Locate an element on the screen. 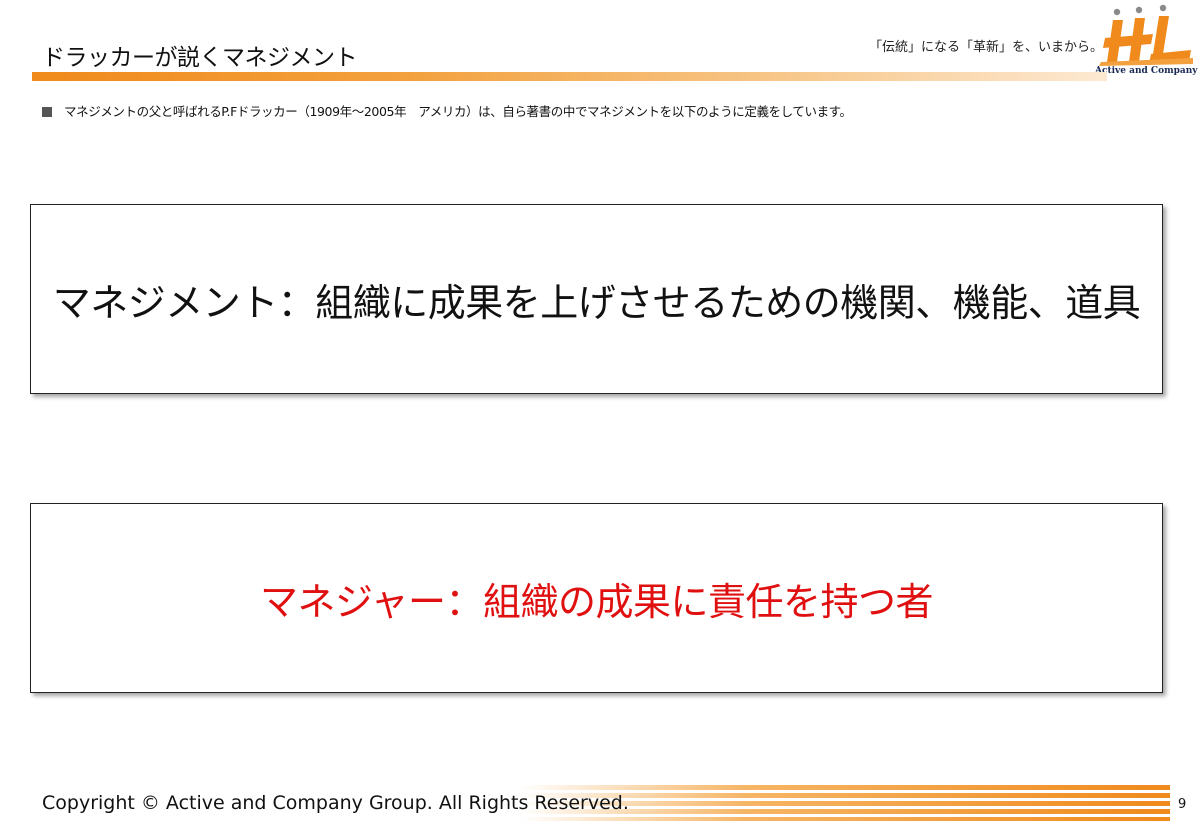 The image size is (1200, 831). management-definition-text: マネジメント：組織に成果を上げさせるための機関、機能、道具 is located at coordinates (596, 302).